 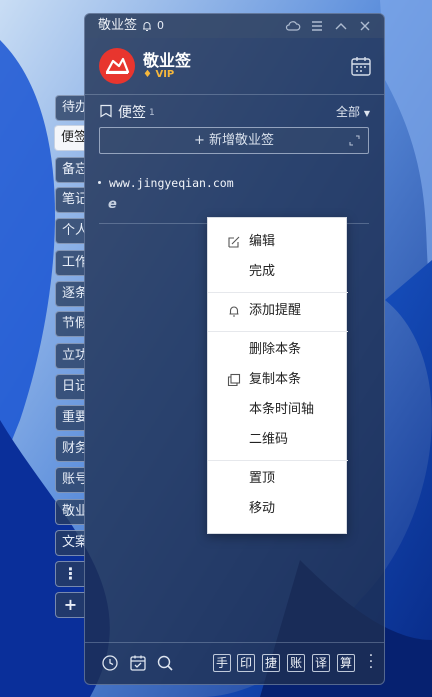 I want to click on tab-jingye: 敬业, so click(x=70, y=512).